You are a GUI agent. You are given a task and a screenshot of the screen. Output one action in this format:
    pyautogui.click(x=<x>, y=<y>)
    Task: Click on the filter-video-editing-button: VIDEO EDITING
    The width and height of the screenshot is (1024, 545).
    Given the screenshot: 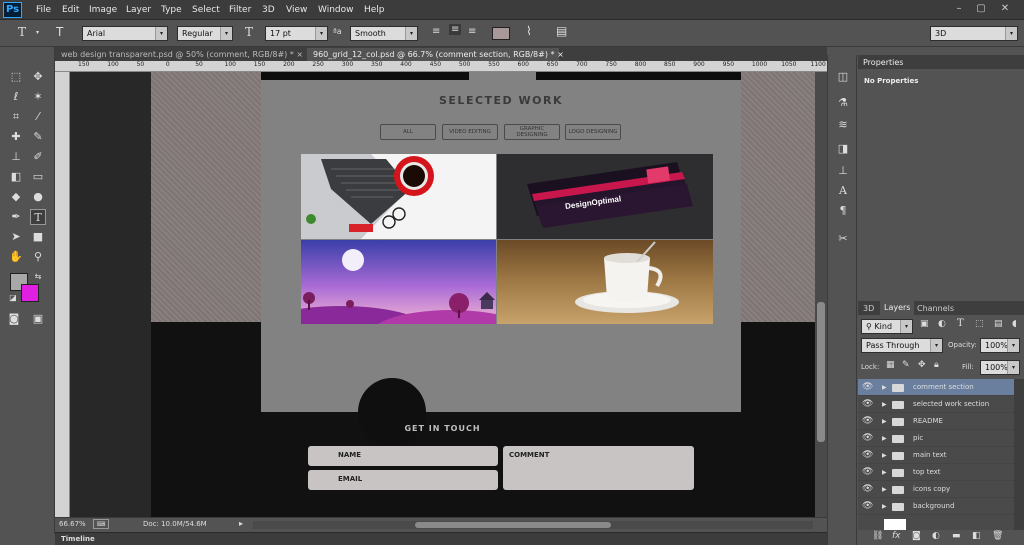 What is the action you would take?
    pyautogui.click(x=470, y=132)
    